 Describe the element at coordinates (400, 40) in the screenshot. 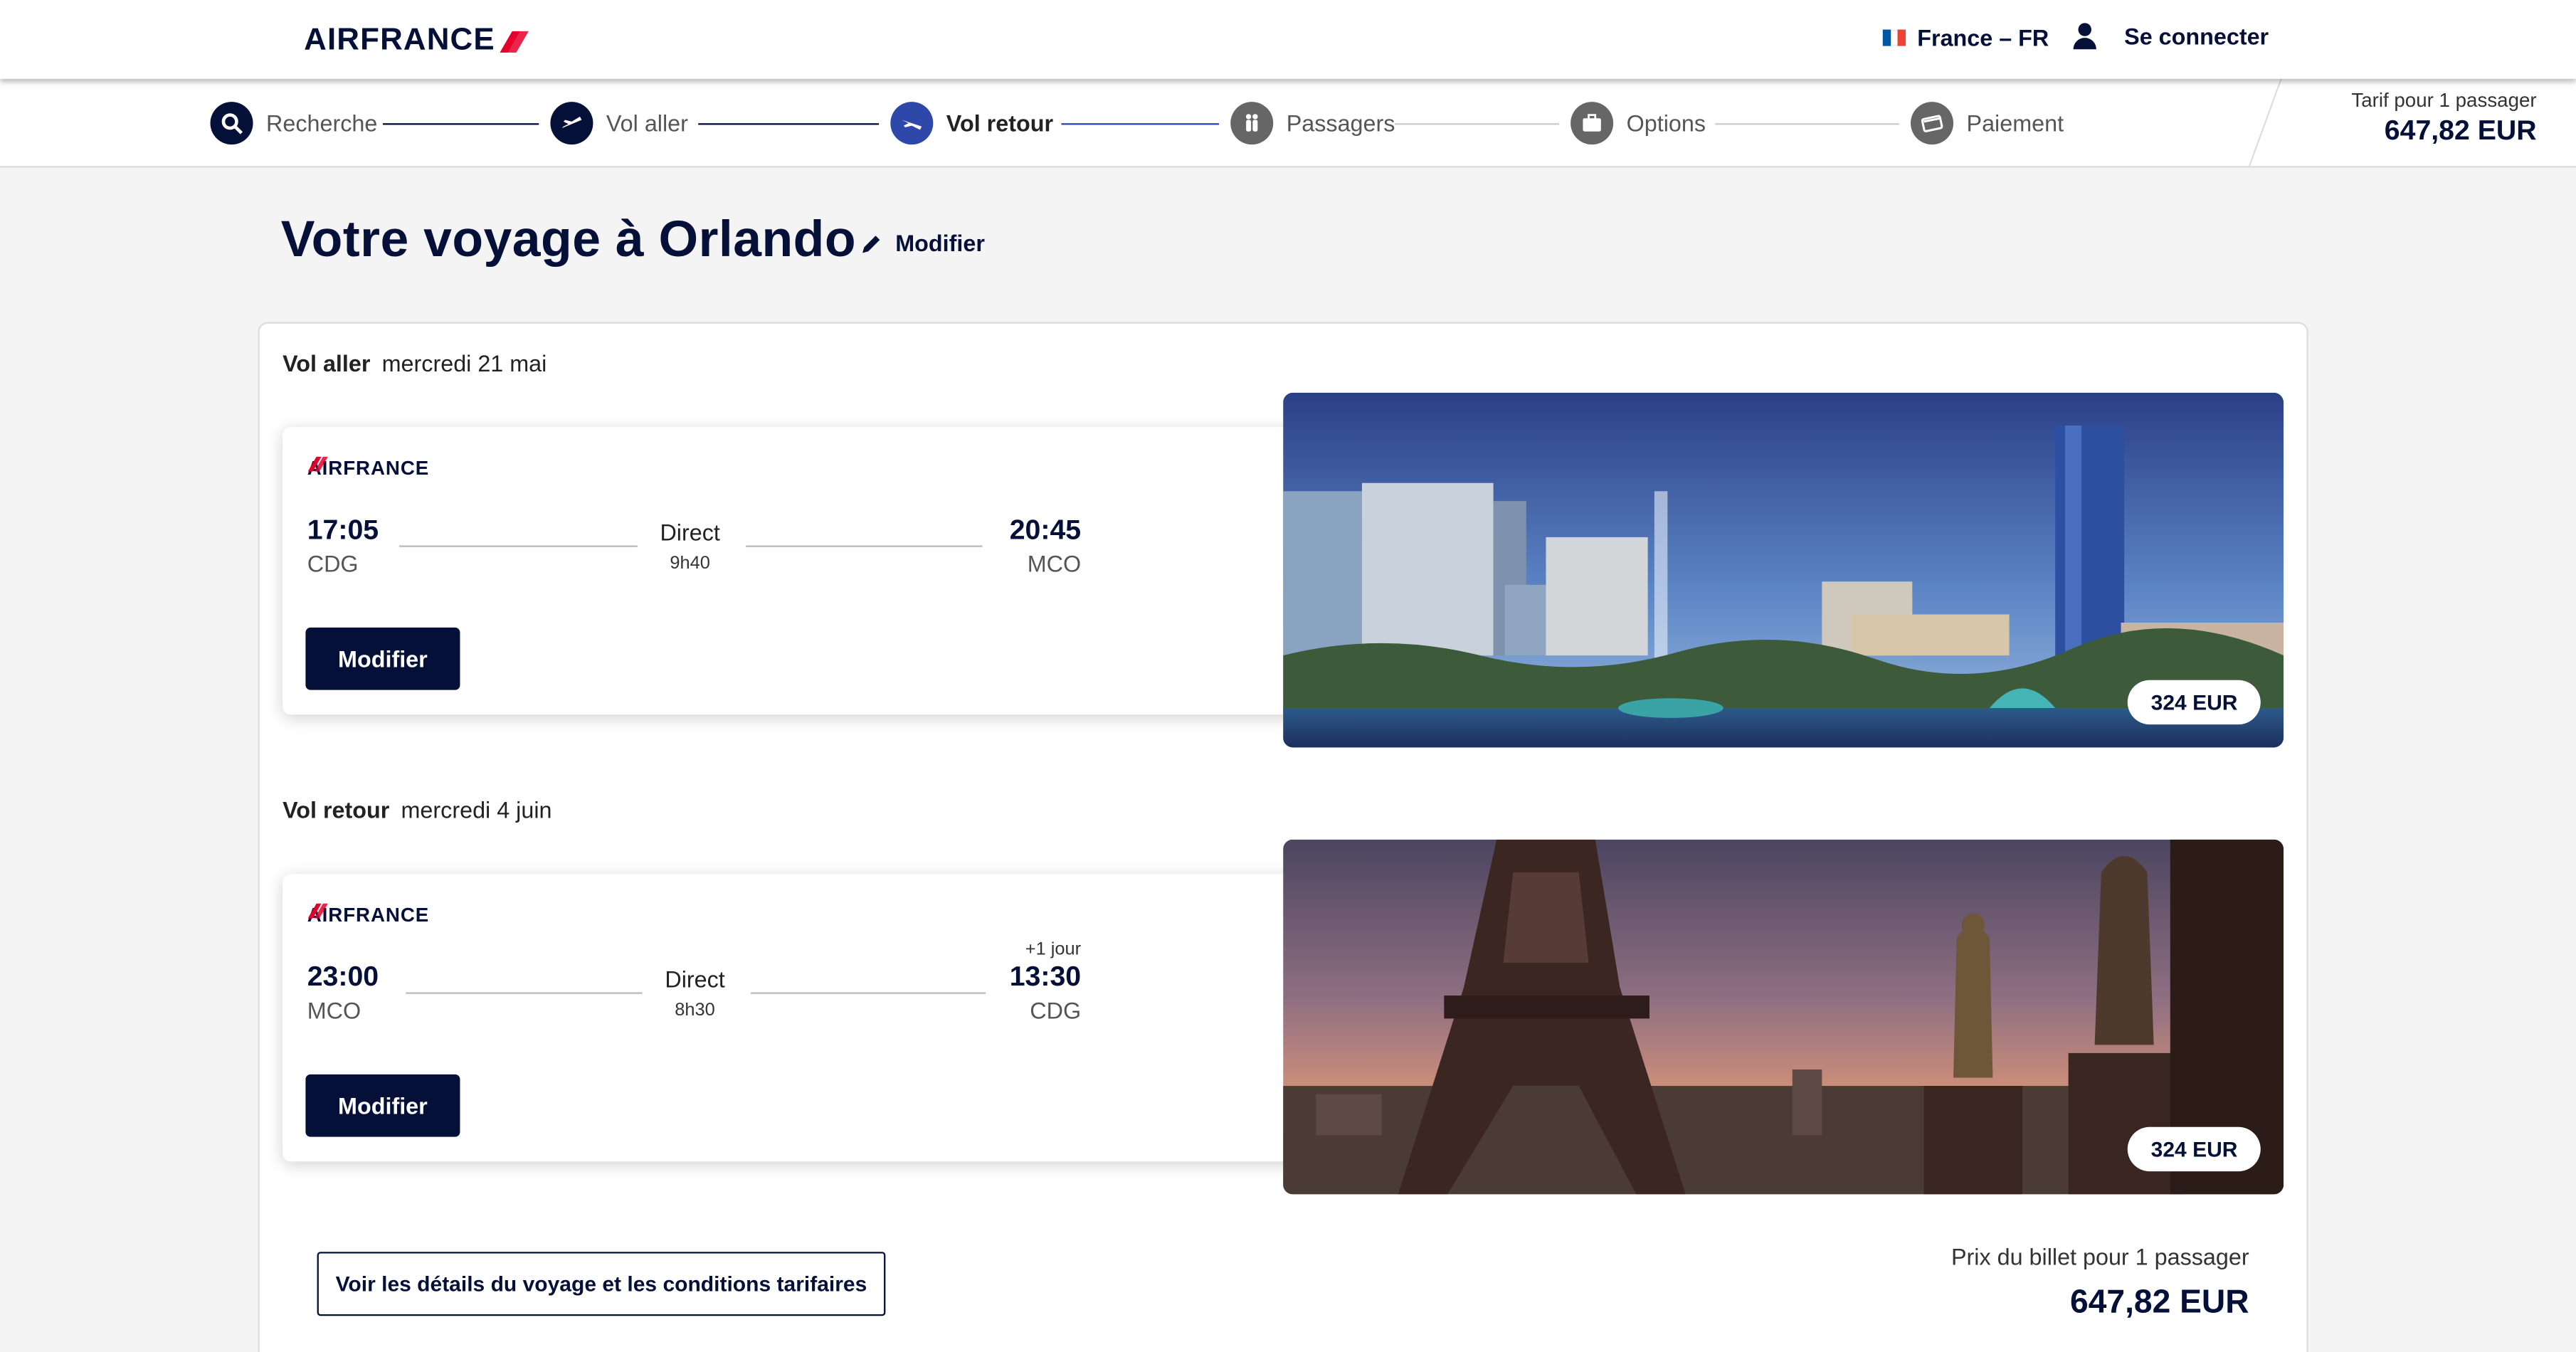

I see `logo-text: AIRFRANCE` at that location.